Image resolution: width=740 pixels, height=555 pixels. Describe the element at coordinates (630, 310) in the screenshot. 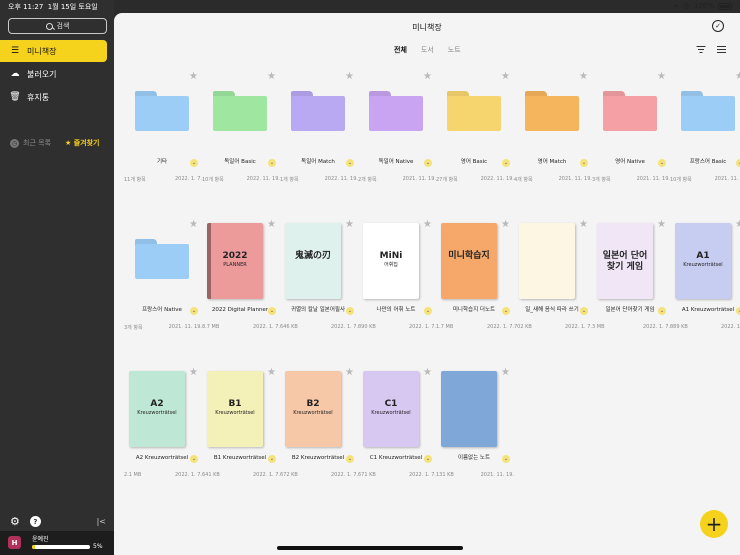

I see `item-name: 일본어 단어찾기 게임` at that location.